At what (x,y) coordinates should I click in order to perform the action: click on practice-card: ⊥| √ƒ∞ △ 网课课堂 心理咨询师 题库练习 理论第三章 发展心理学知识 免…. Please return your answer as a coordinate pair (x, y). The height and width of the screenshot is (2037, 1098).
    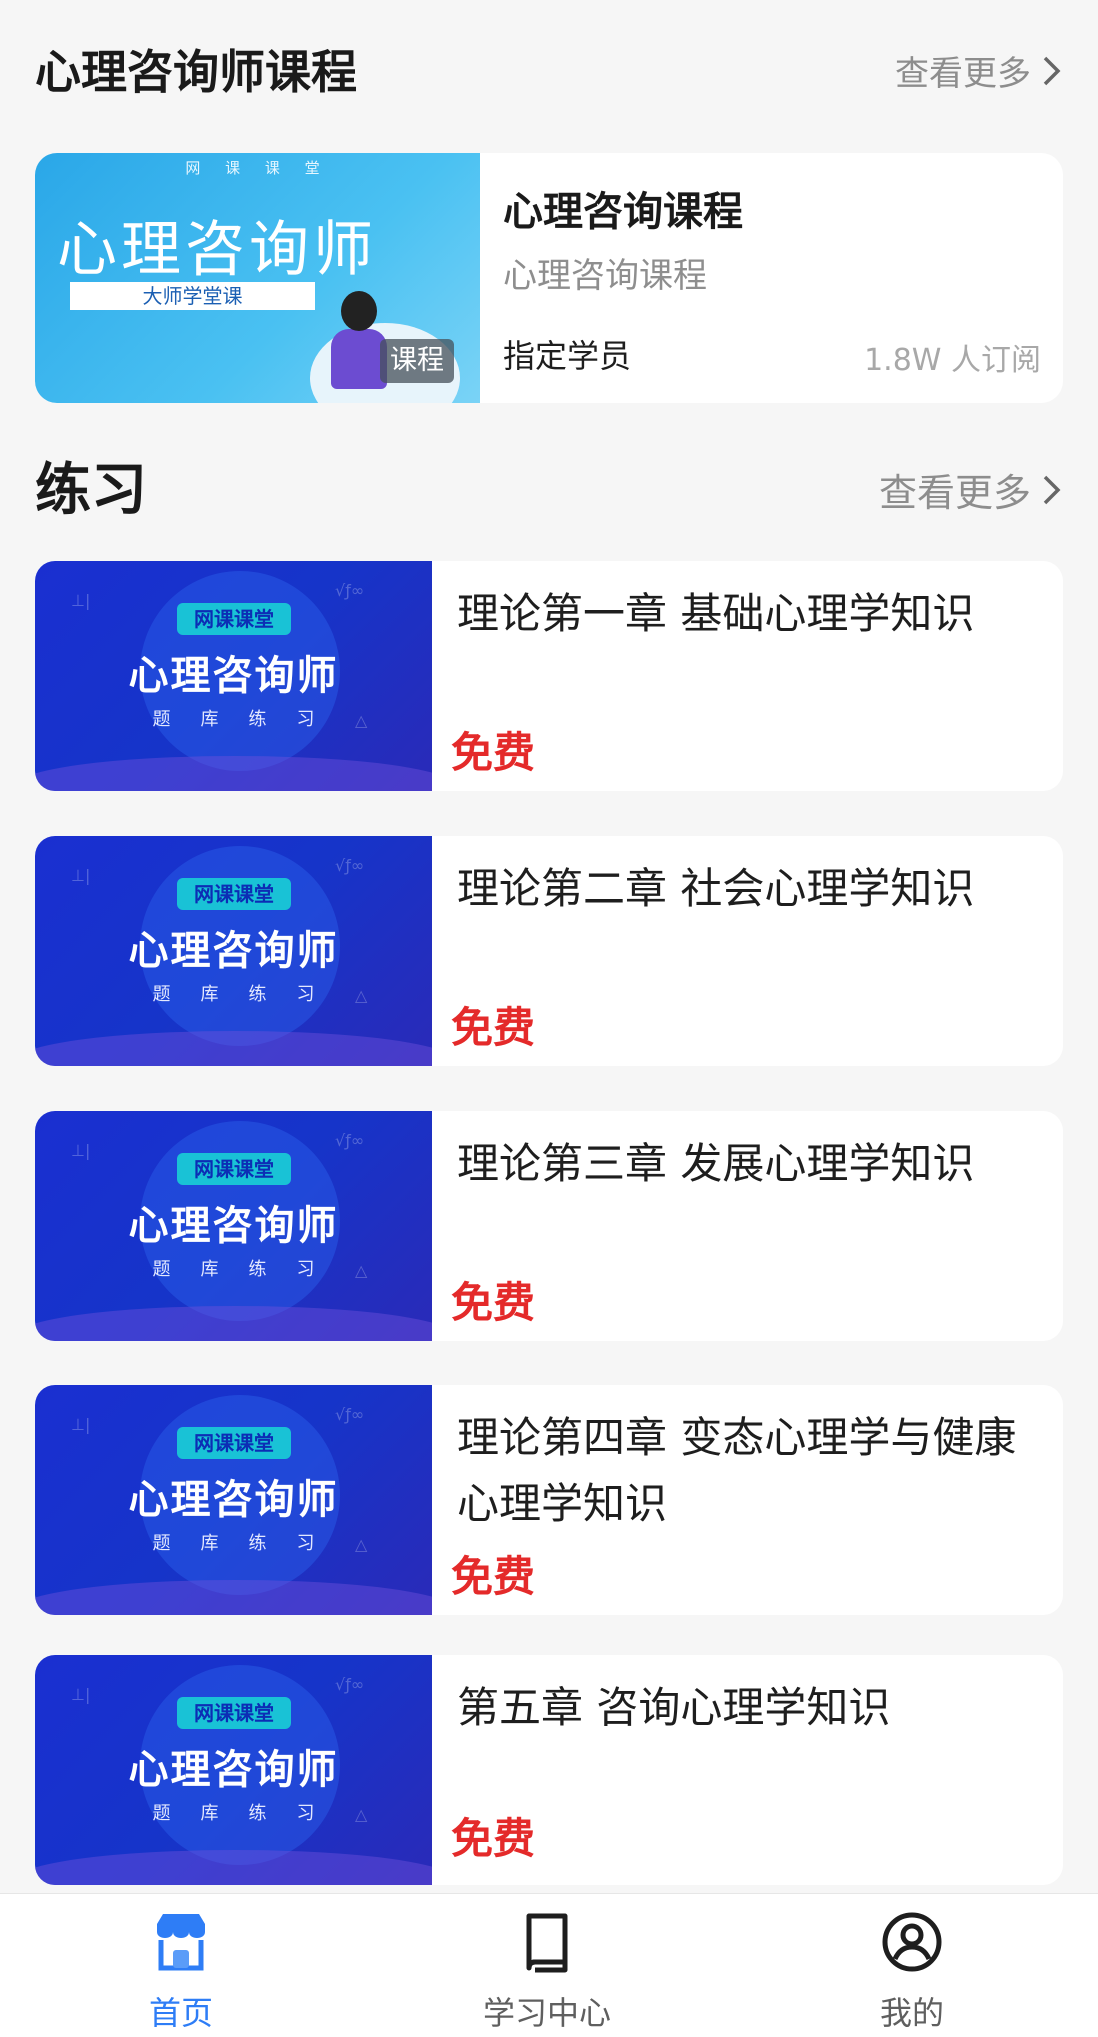
    Looking at the image, I should click on (549, 1226).